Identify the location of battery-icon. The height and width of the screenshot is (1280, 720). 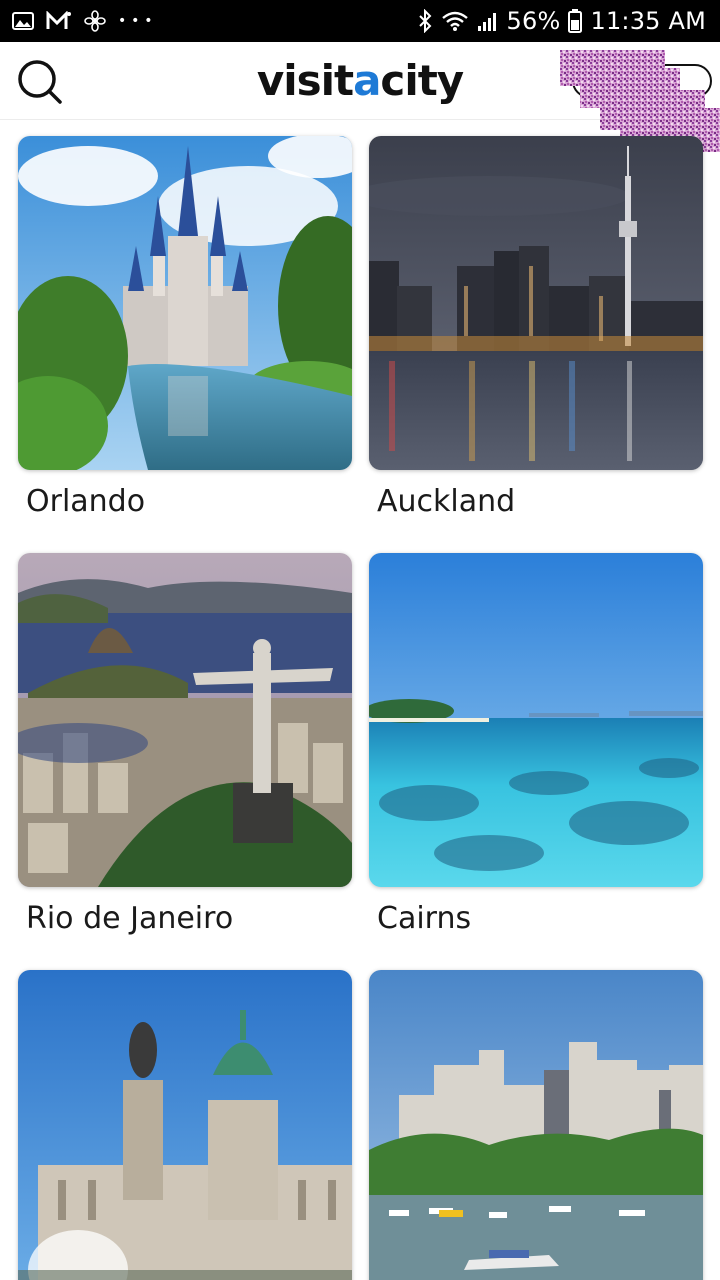
(575, 21).